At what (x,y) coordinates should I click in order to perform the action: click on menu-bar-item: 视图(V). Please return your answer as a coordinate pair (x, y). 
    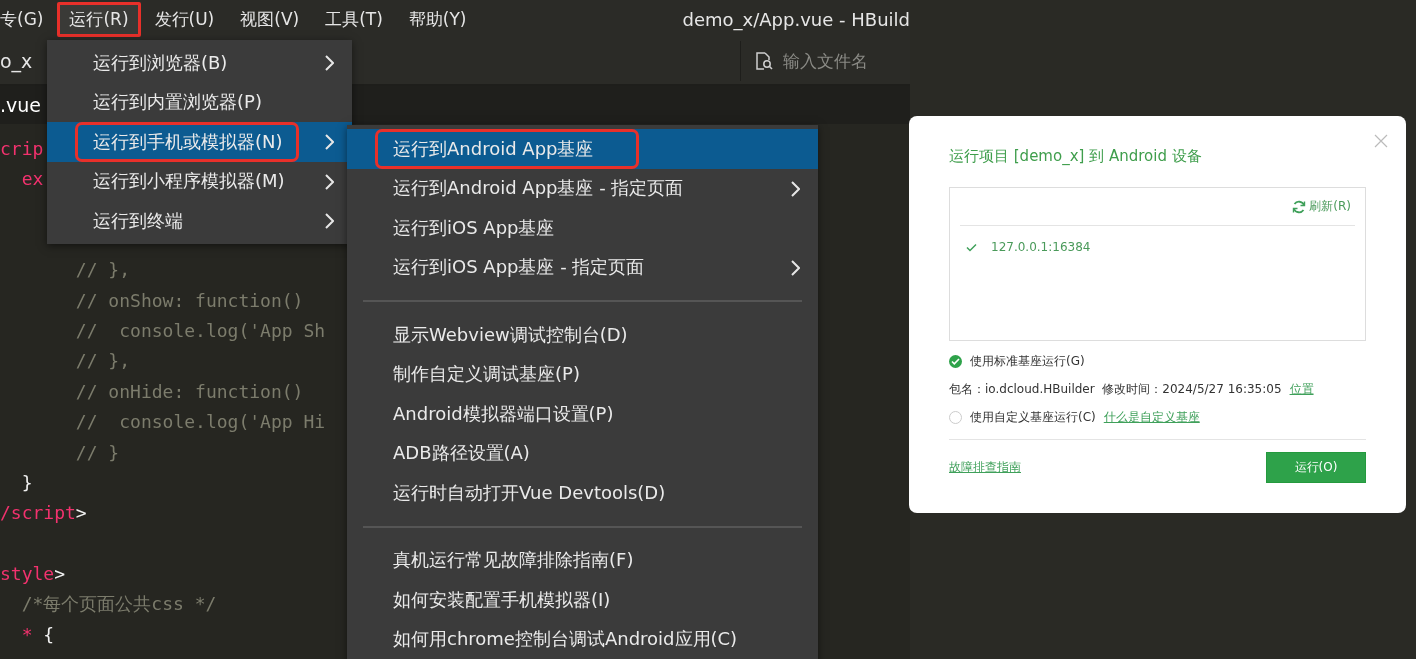
    Looking at the image, I should click on (270, 19).